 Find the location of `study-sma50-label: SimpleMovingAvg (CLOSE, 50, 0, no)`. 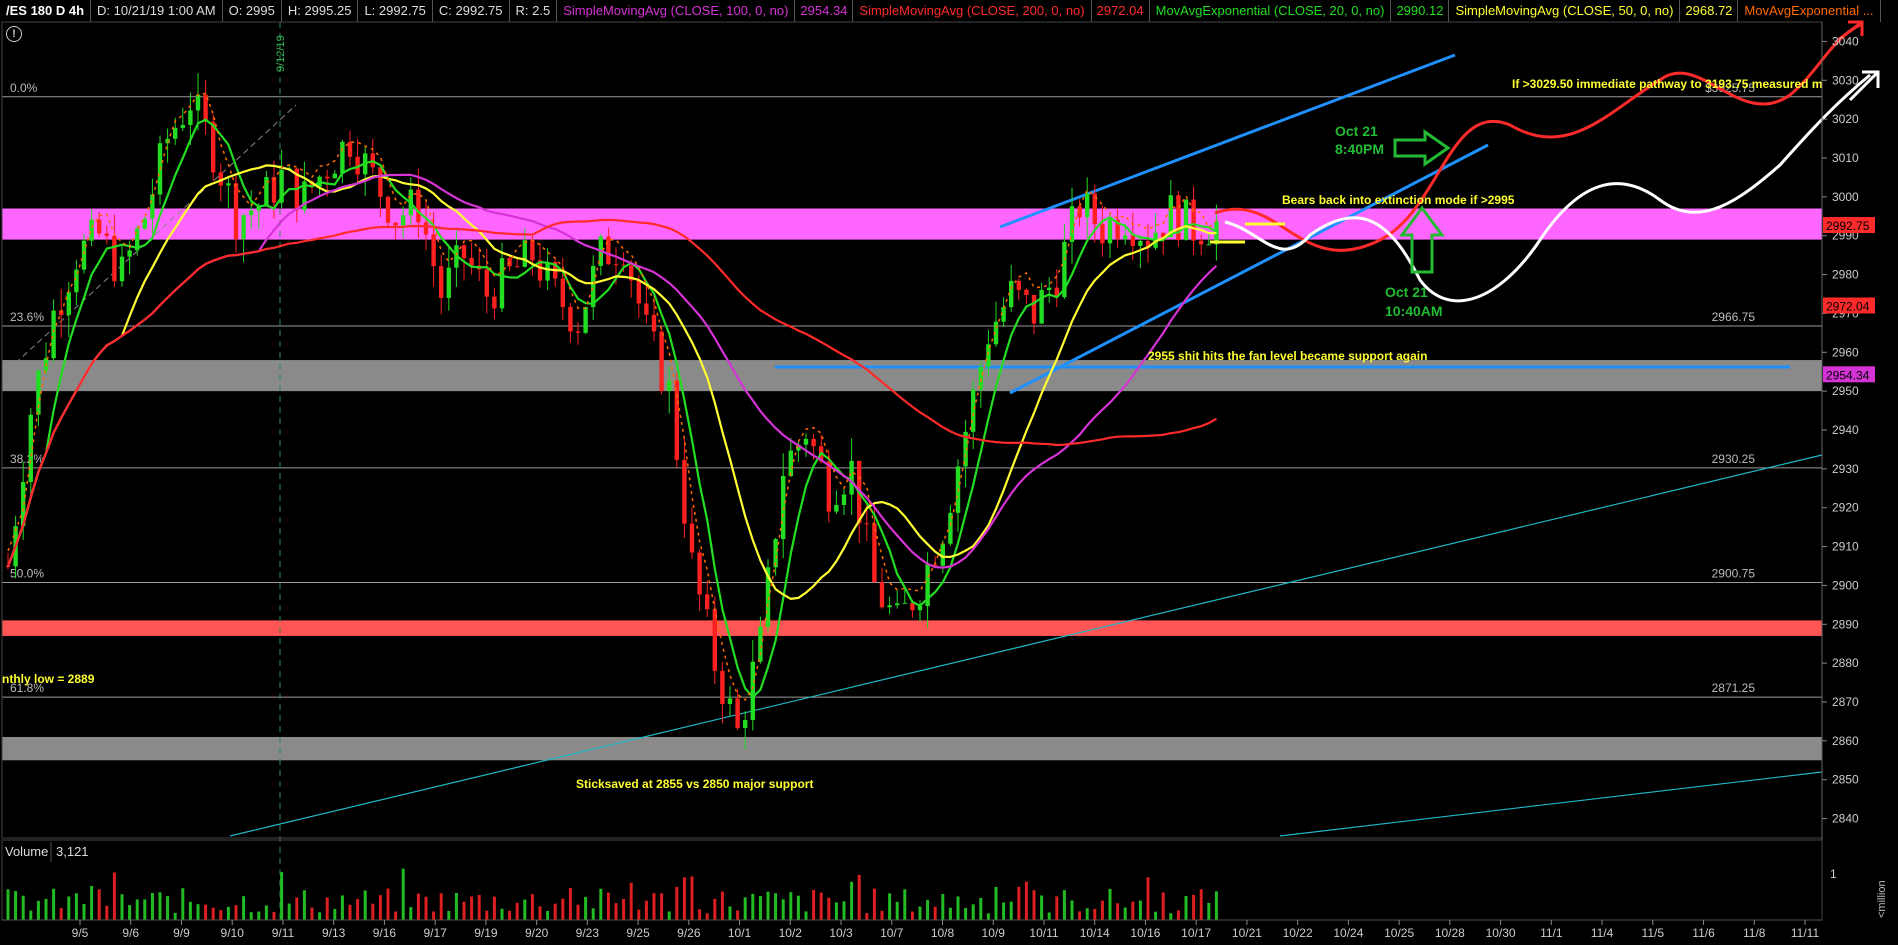

study-sma50-label: SimpleMovingAvg (CLOSE, 50, 0, no) is located at coordinates (1565, 11).